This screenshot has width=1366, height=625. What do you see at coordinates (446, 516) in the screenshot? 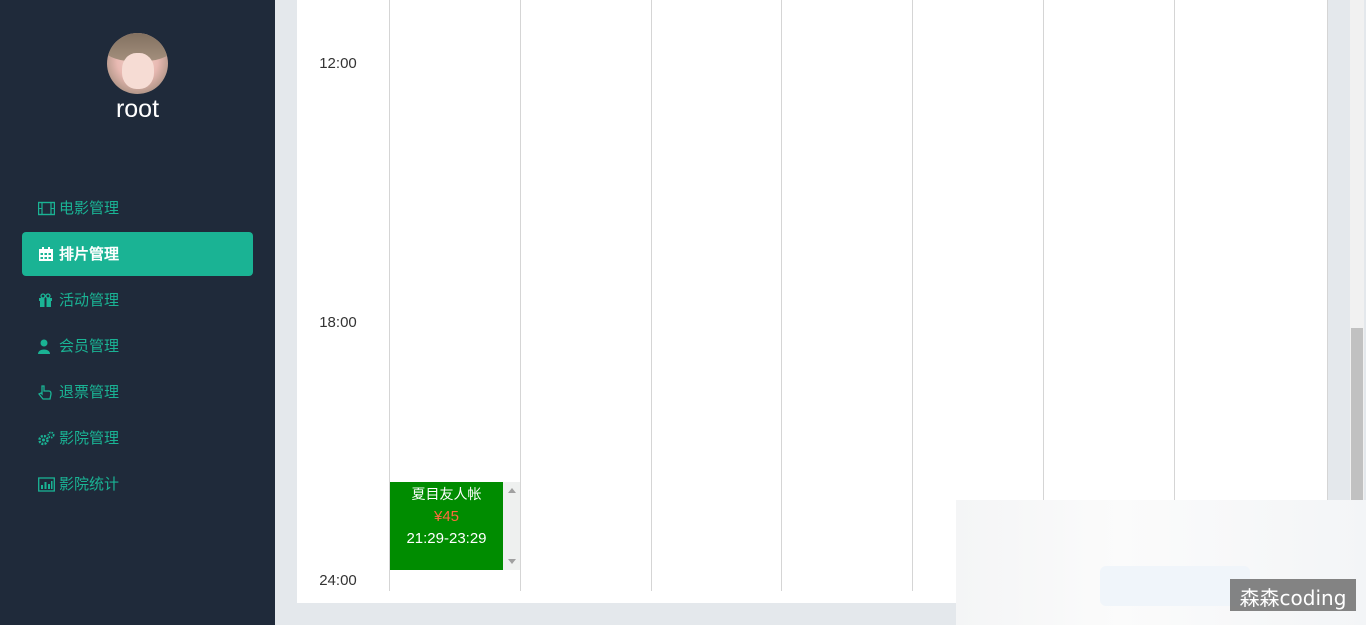
I see `event-price: ¥45` at bounding box center [446, 516].